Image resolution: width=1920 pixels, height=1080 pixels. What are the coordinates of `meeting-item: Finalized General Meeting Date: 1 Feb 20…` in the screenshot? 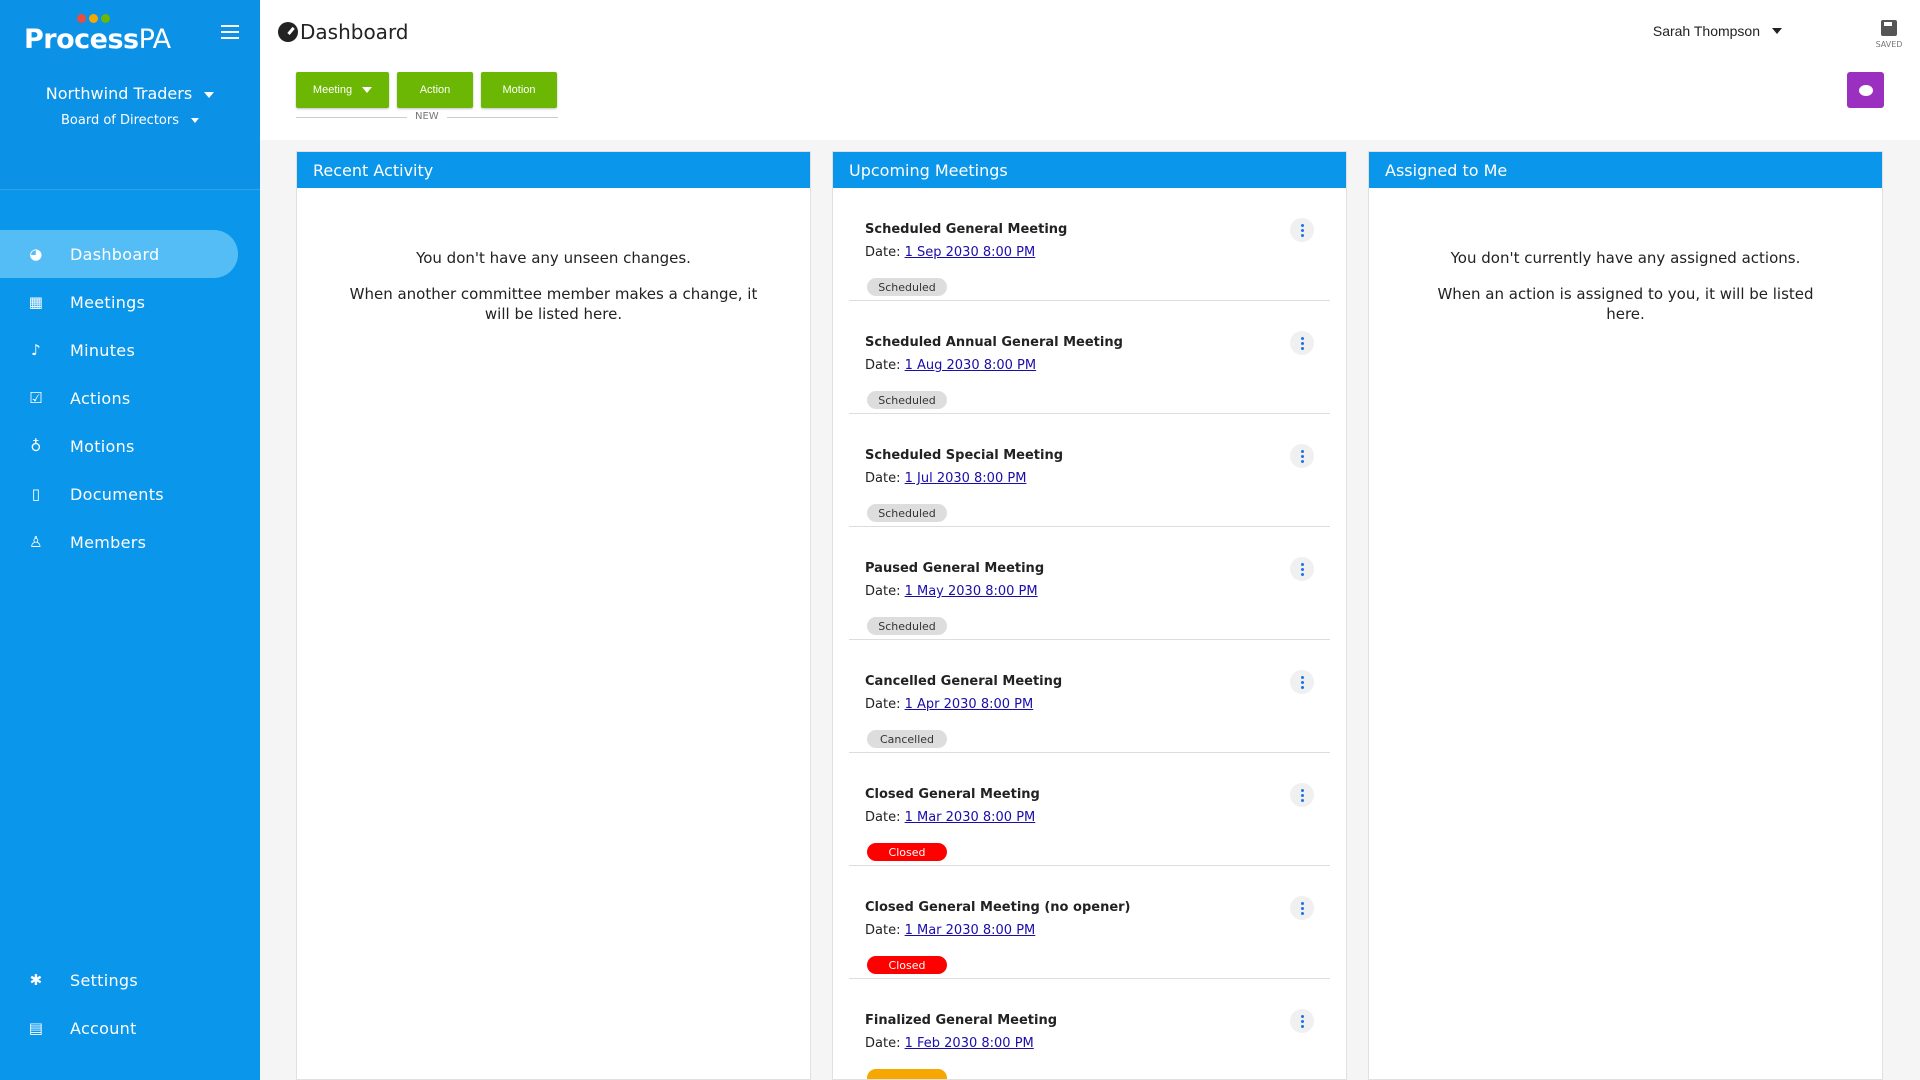 It's located at (1089, 1029).